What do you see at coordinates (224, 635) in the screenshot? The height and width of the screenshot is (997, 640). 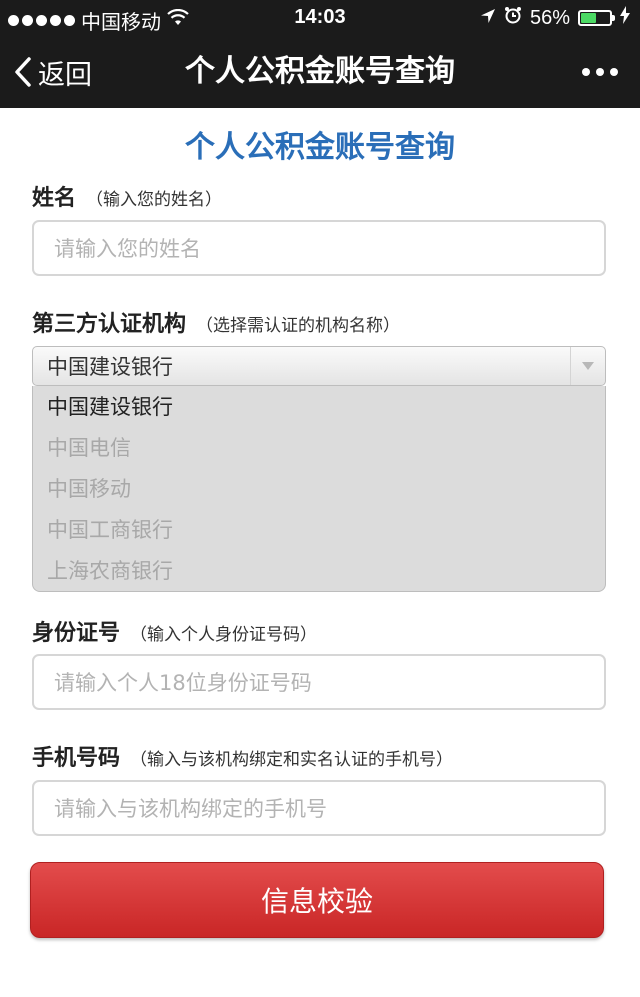 I see `id-number-hint: （输入个人身份证号码）` at bounding box center [224, 635].